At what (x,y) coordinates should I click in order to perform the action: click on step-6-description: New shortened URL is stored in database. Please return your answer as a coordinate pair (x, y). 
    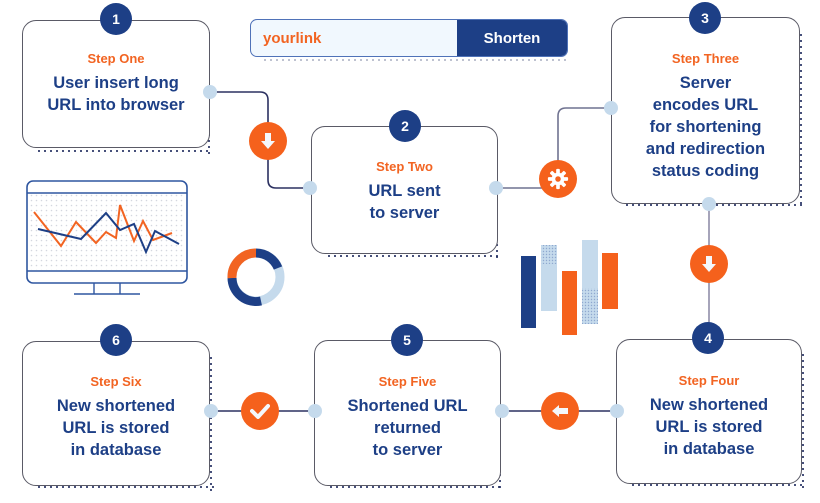
    Looking at the image, I should click on (116, 428).